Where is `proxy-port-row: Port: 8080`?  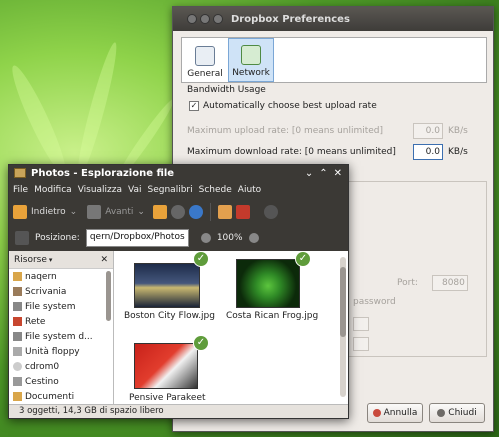
proxy-port-row: Port: 8080 is located at coordinates (432, 283).